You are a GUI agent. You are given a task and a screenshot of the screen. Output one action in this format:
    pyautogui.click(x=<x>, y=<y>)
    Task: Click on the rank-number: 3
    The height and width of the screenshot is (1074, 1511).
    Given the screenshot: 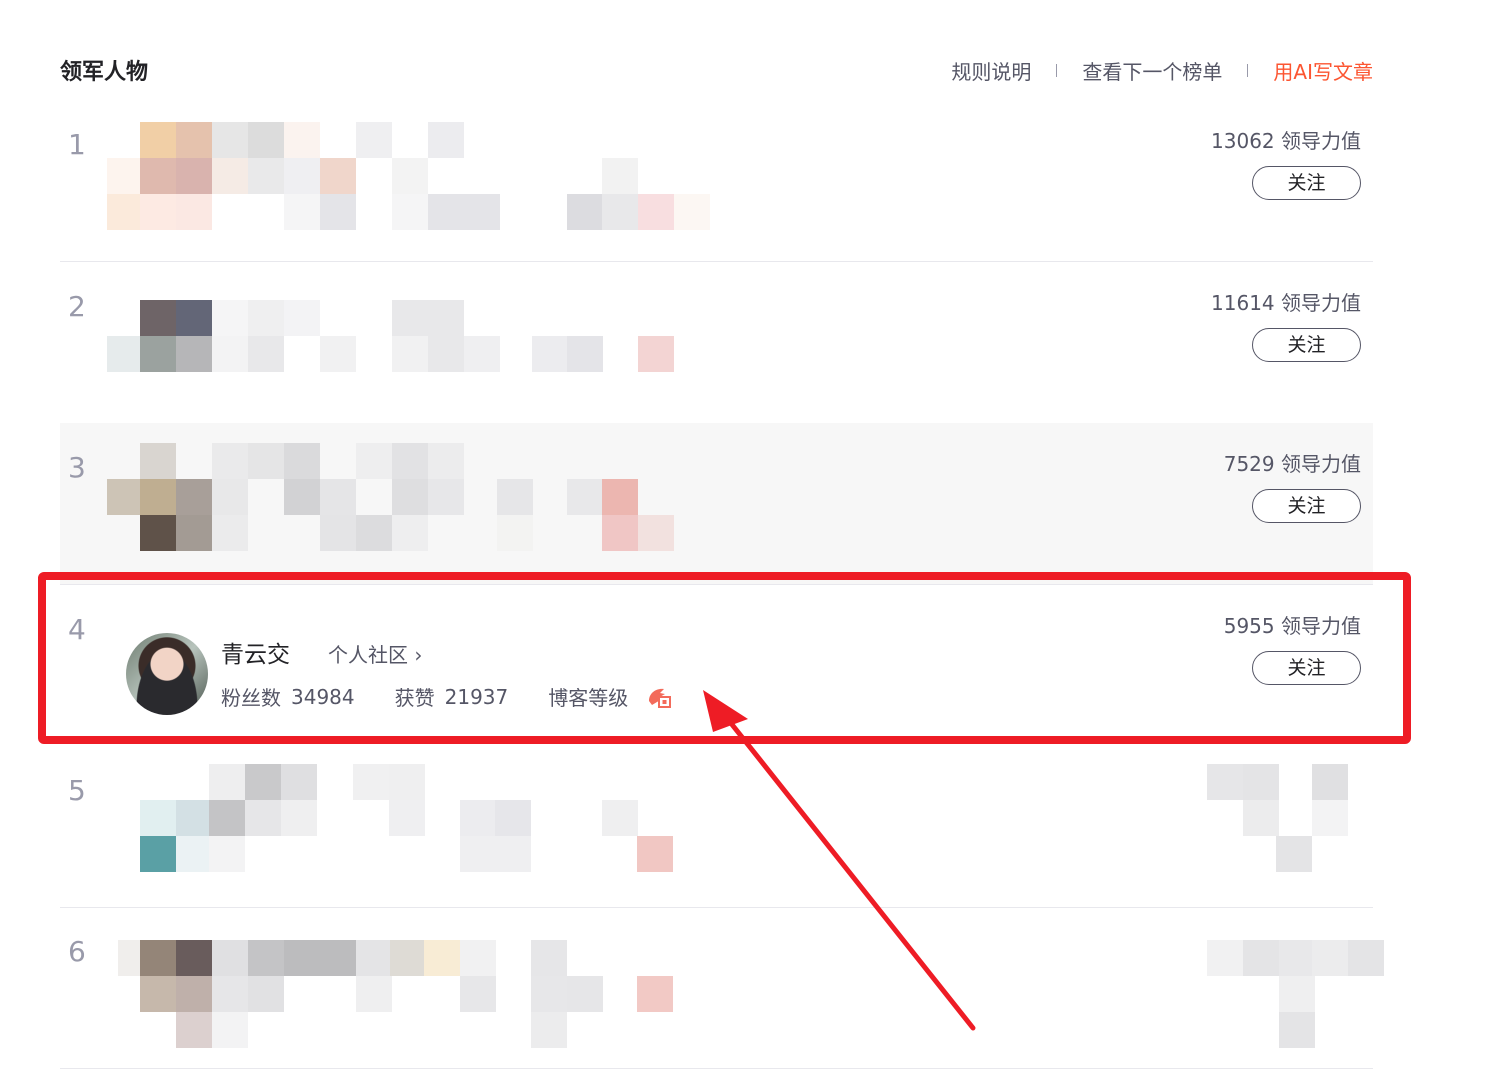 What is the action you would take?
    pyautogui.click(x=77, y=467)
    